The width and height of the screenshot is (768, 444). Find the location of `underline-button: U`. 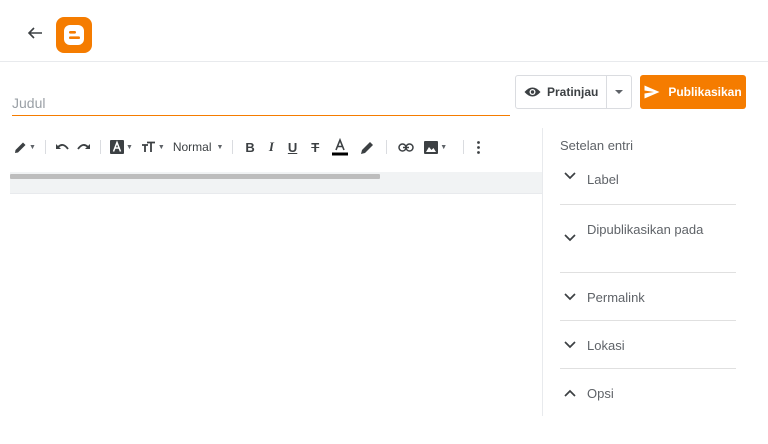

underline-button: U is located at coordinates (292, 147).